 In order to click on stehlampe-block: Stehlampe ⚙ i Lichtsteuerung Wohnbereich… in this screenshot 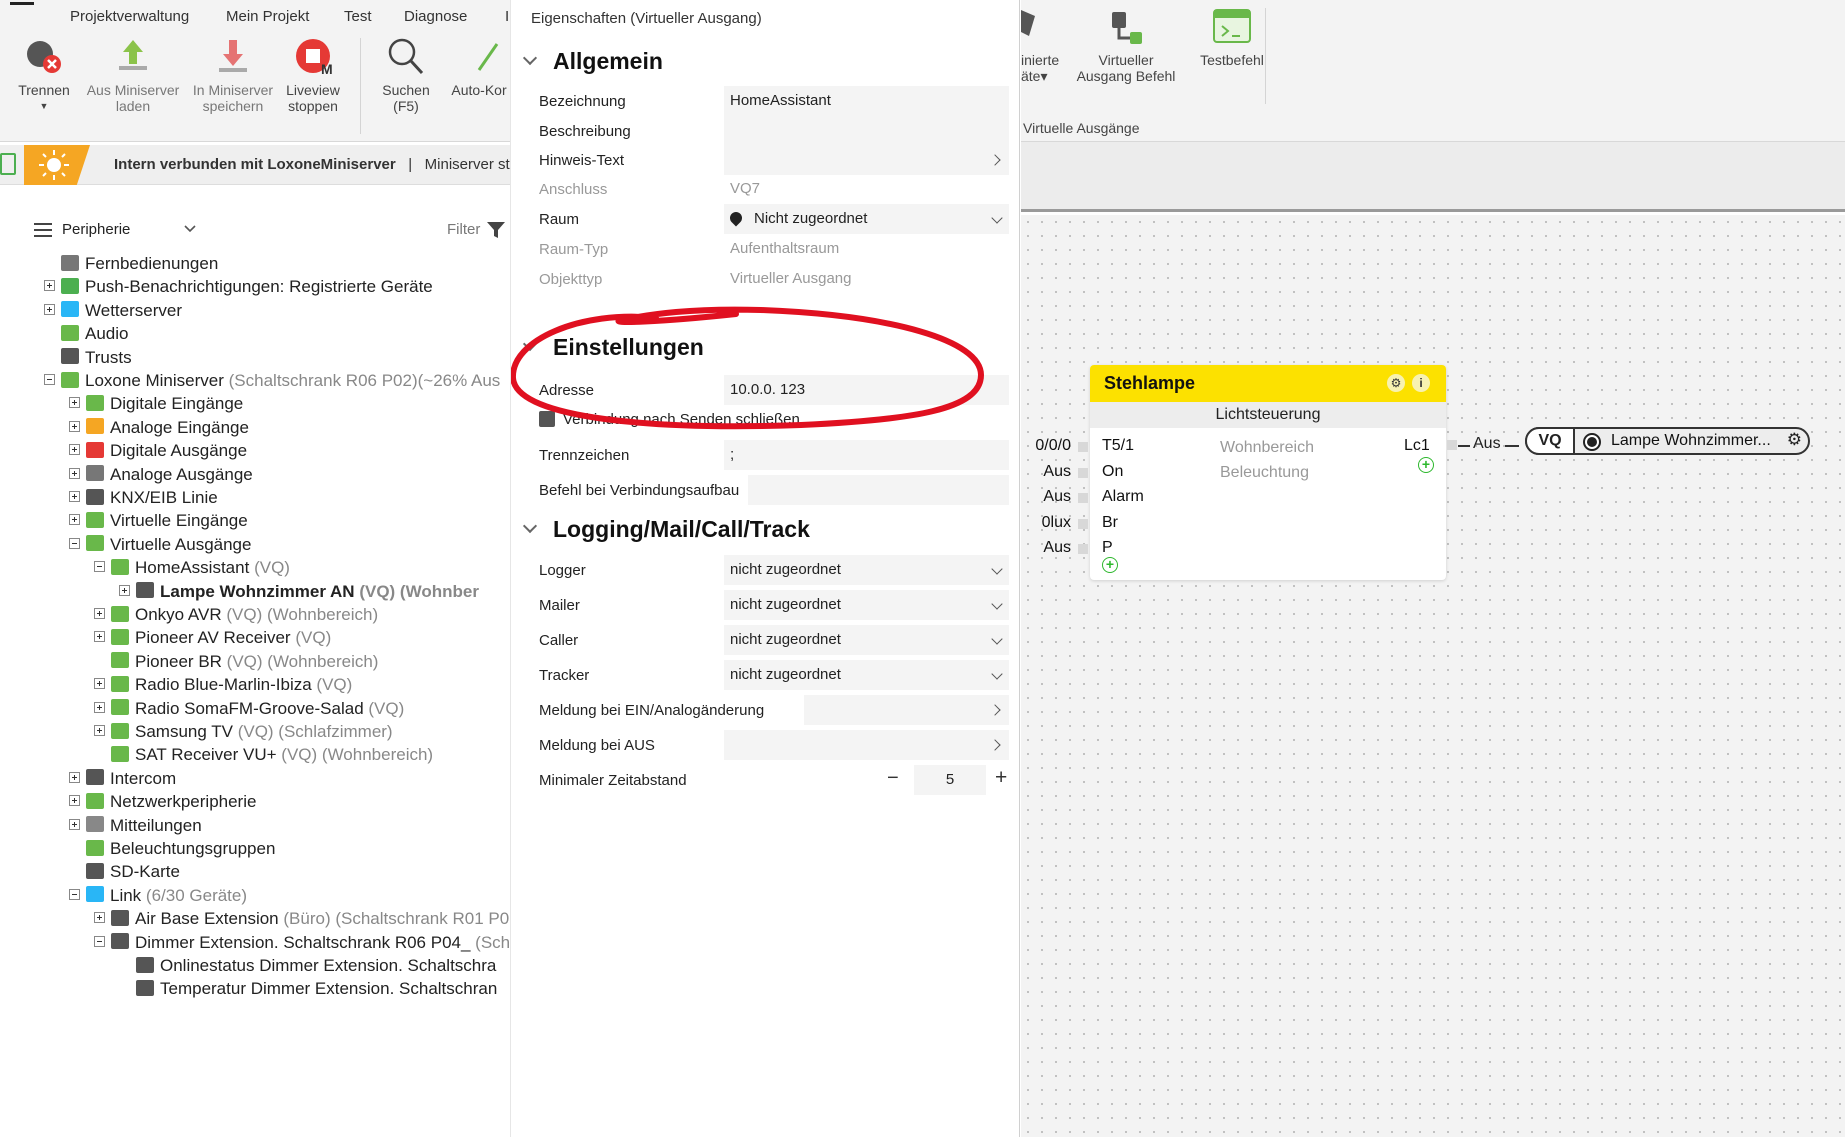, I will do `click(1268, 472)`.